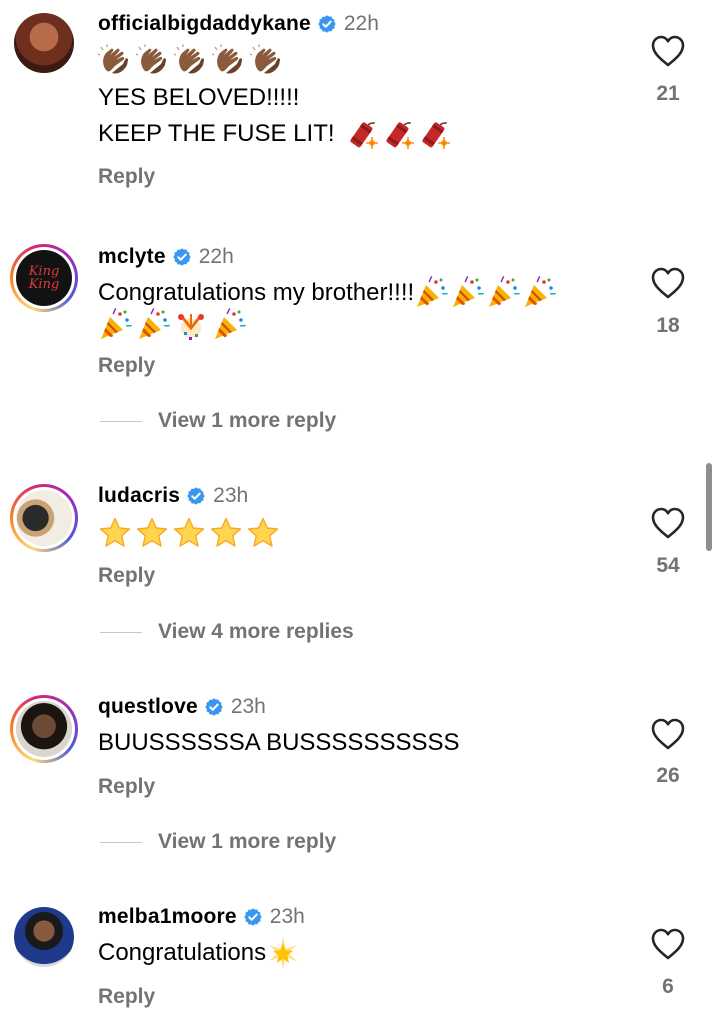 This screenshot has height=1024, width=720. I want to click on username: melba1moore, so click(167, 917).